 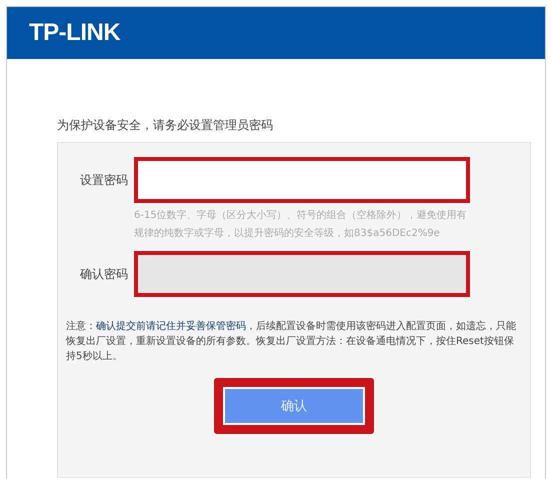 I want to click on field-label: 确认密码, so click(x=103, y=274).